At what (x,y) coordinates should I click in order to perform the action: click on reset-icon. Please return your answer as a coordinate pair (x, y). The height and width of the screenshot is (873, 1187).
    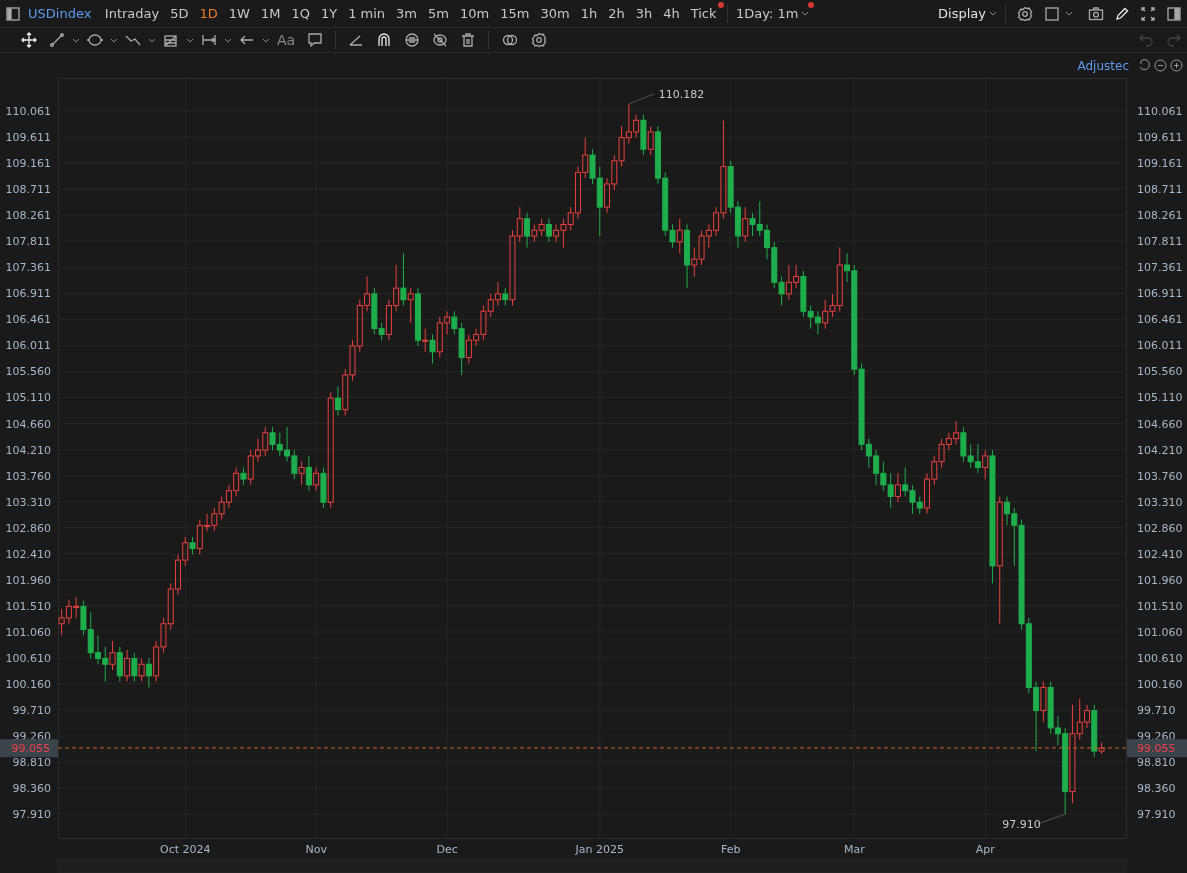
    Looking at the image, I should click on (1144, 65).